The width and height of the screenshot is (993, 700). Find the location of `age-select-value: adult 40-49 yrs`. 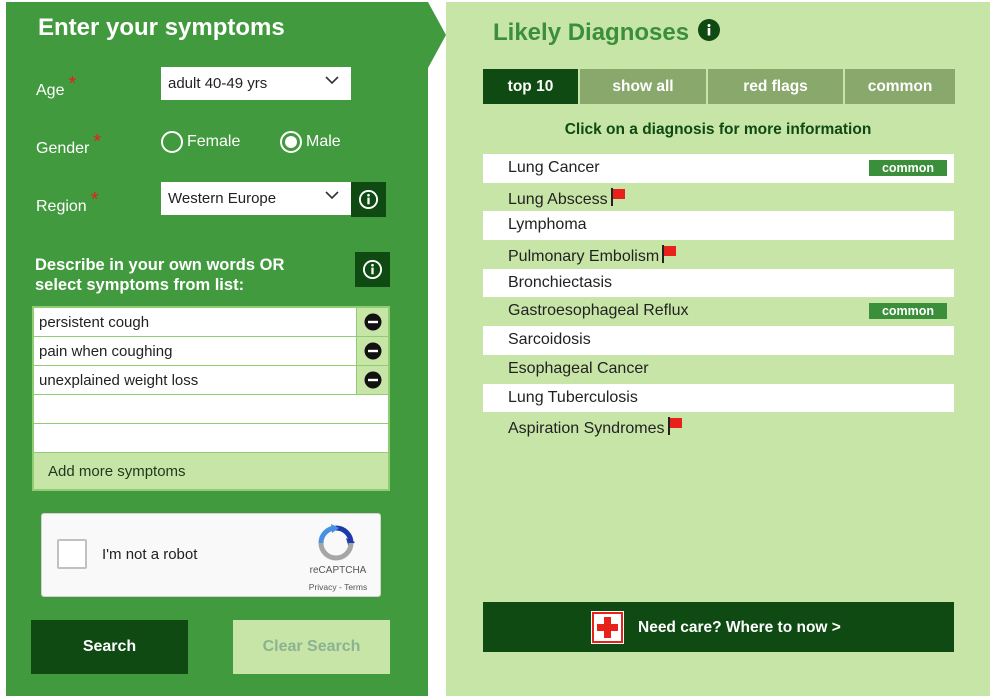

age-select-value: adult 40-49 yrs is located at coordinates (218, 83).